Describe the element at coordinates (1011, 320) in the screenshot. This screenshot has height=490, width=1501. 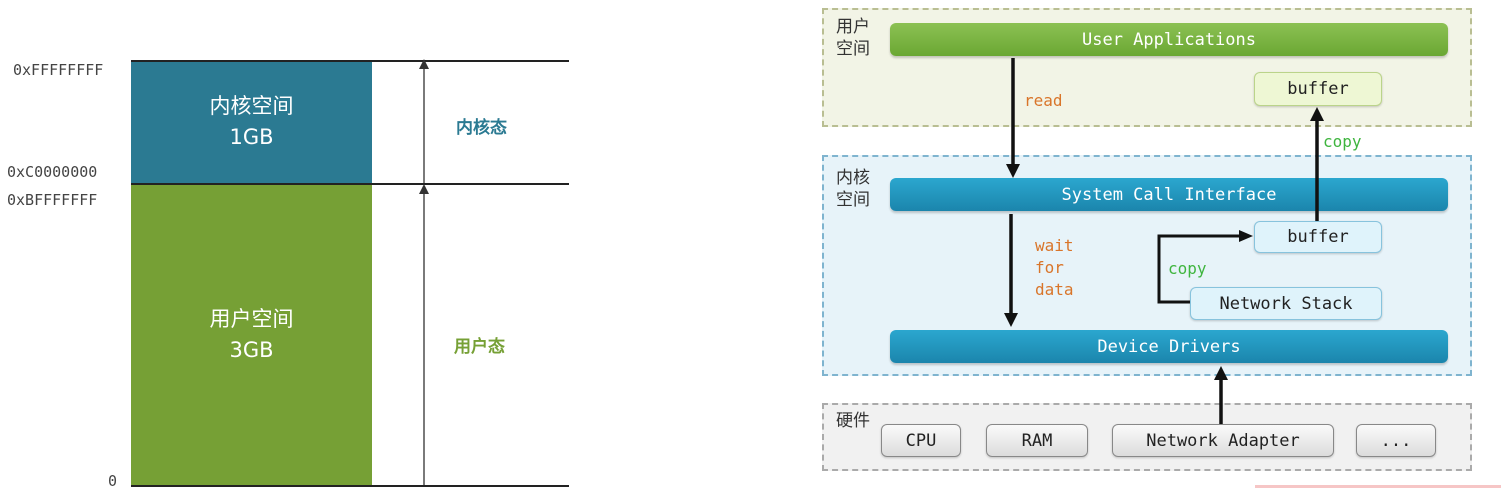
I see `wait-arrowhead` at that location.